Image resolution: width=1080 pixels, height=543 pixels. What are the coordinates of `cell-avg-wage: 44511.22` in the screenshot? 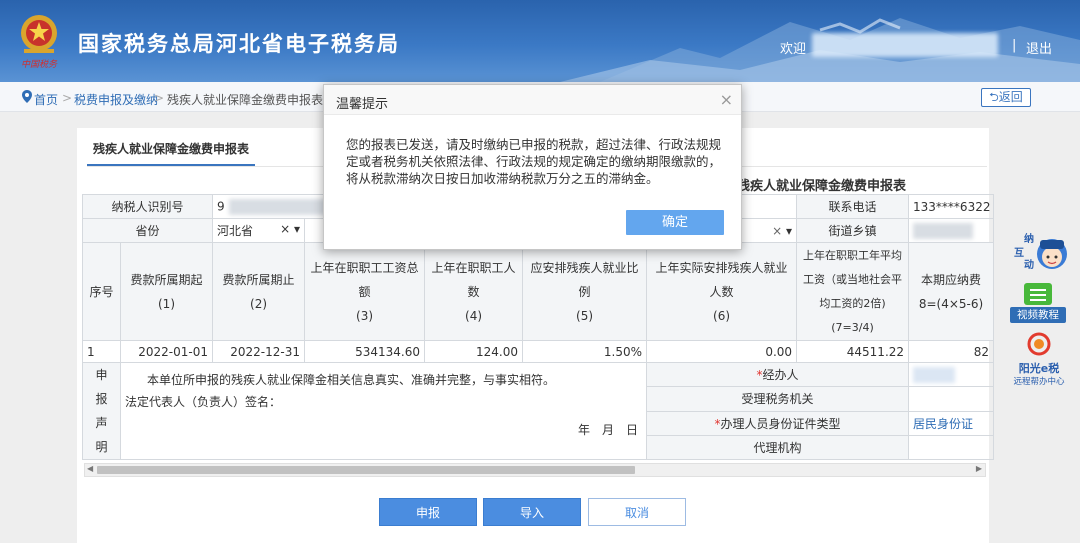 It's located at (853, 351).